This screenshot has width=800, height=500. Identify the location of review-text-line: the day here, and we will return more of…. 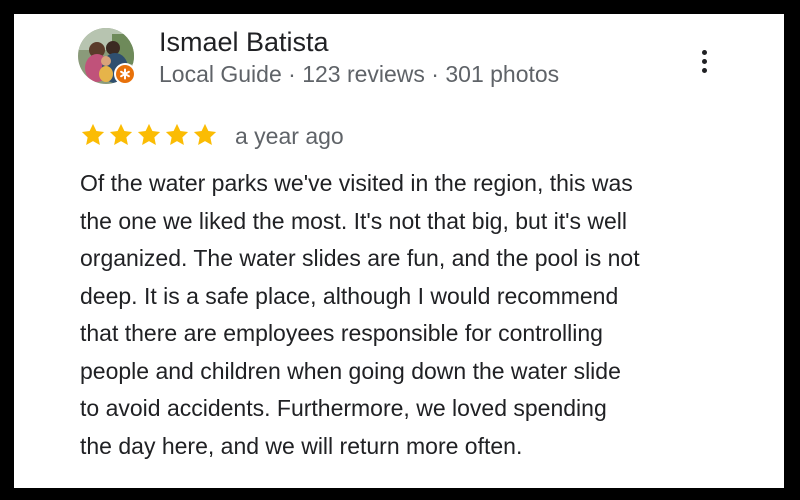
(301, 445).